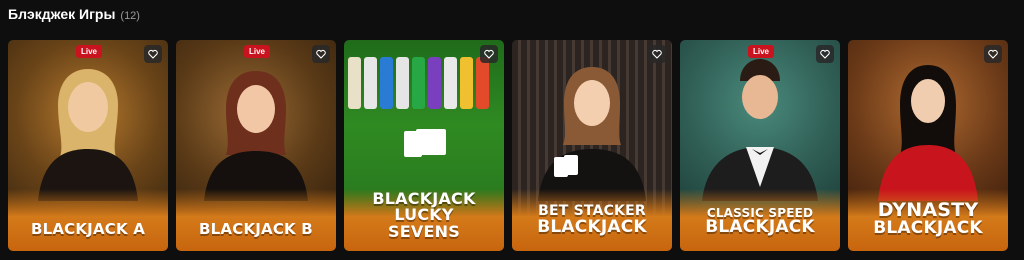  What do you see at coordinates (130, 16) in the screenshot?
I see `game-count: (12)` at bounding box center [130, 16].